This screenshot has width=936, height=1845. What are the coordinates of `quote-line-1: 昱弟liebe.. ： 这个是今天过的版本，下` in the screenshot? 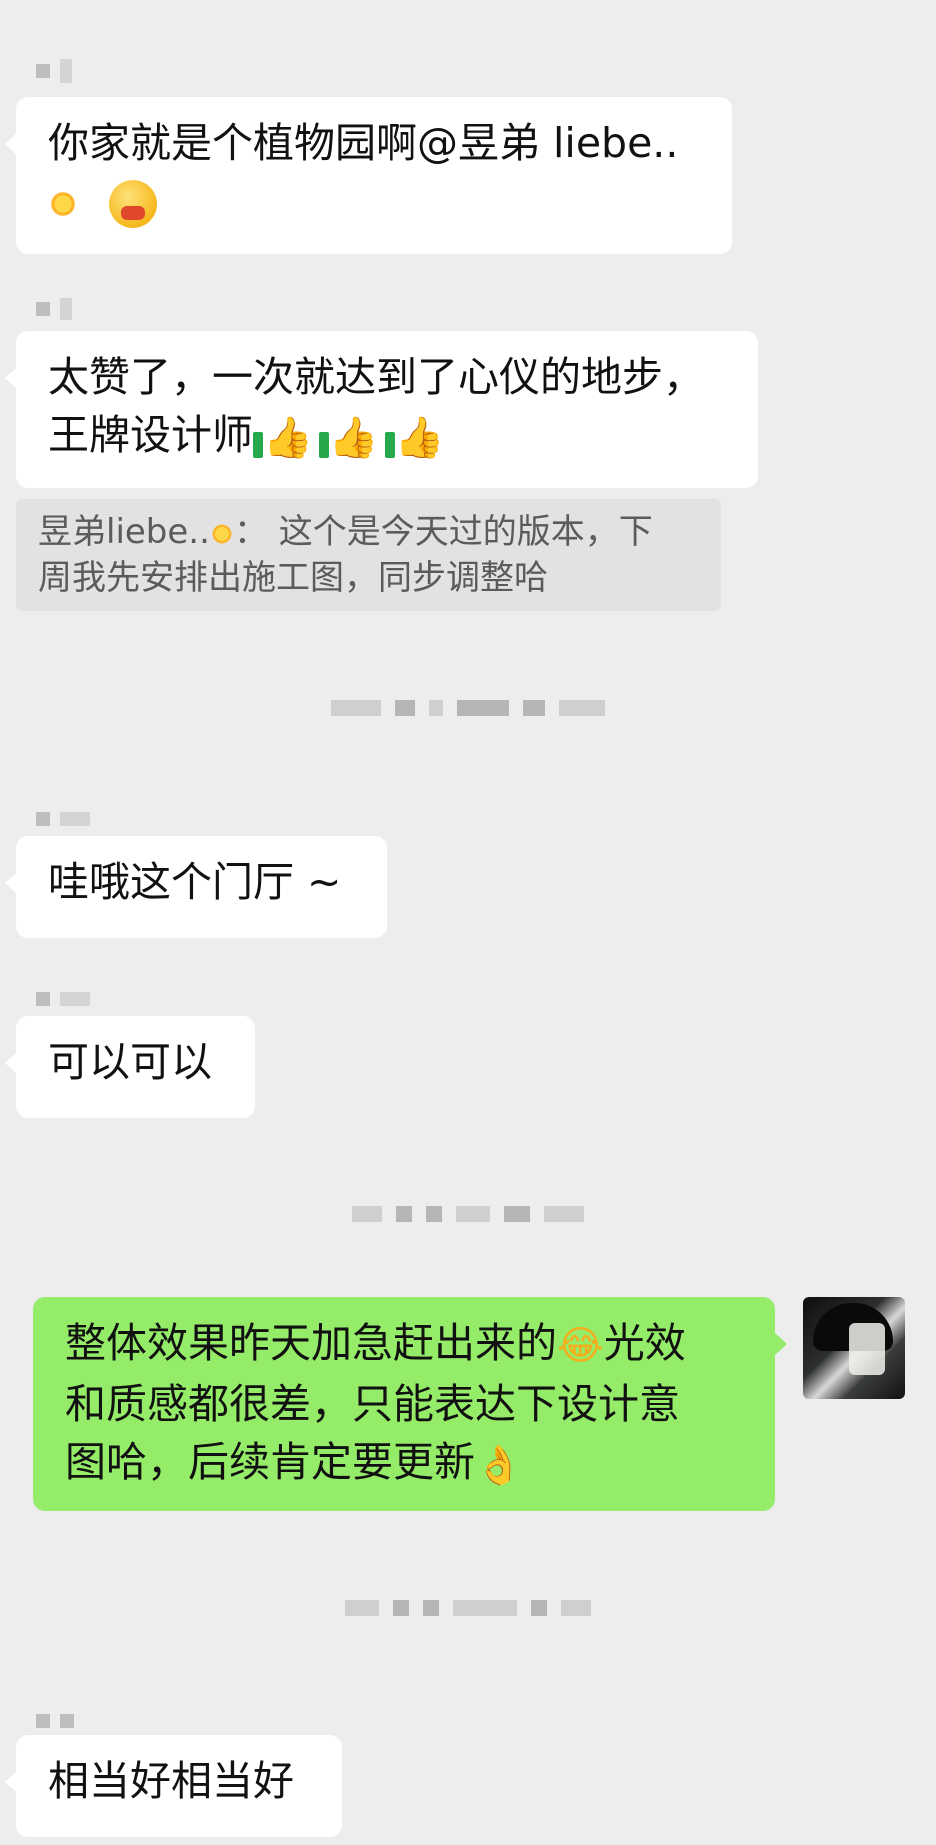 It's located at (368, 532).